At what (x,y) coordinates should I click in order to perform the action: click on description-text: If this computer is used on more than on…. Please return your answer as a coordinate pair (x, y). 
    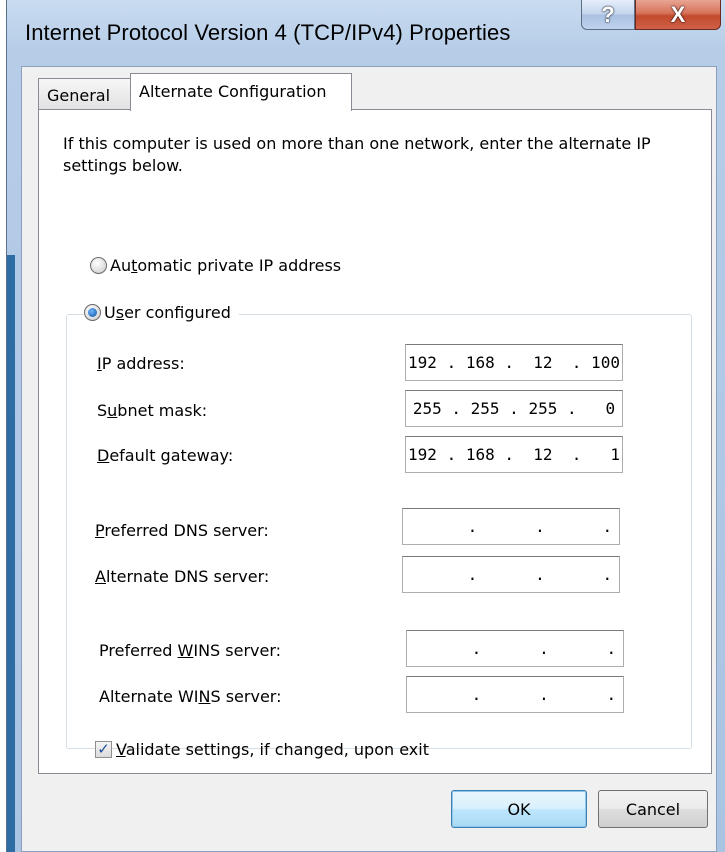
    Looking at the image, I should click on (357, 154).